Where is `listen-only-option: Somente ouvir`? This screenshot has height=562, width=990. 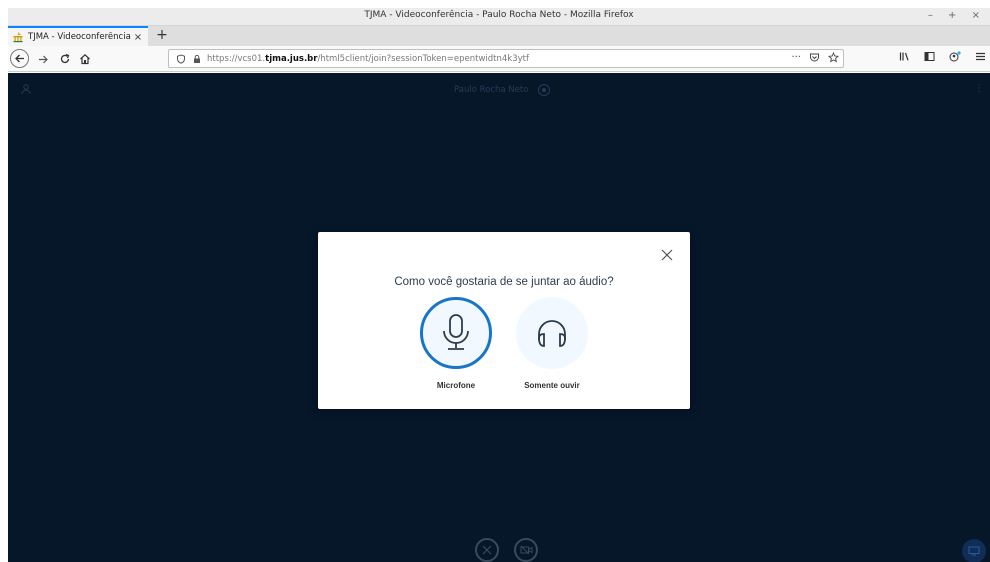 listen-only-option: Somente ouvir is located at coordinates (552, 343).